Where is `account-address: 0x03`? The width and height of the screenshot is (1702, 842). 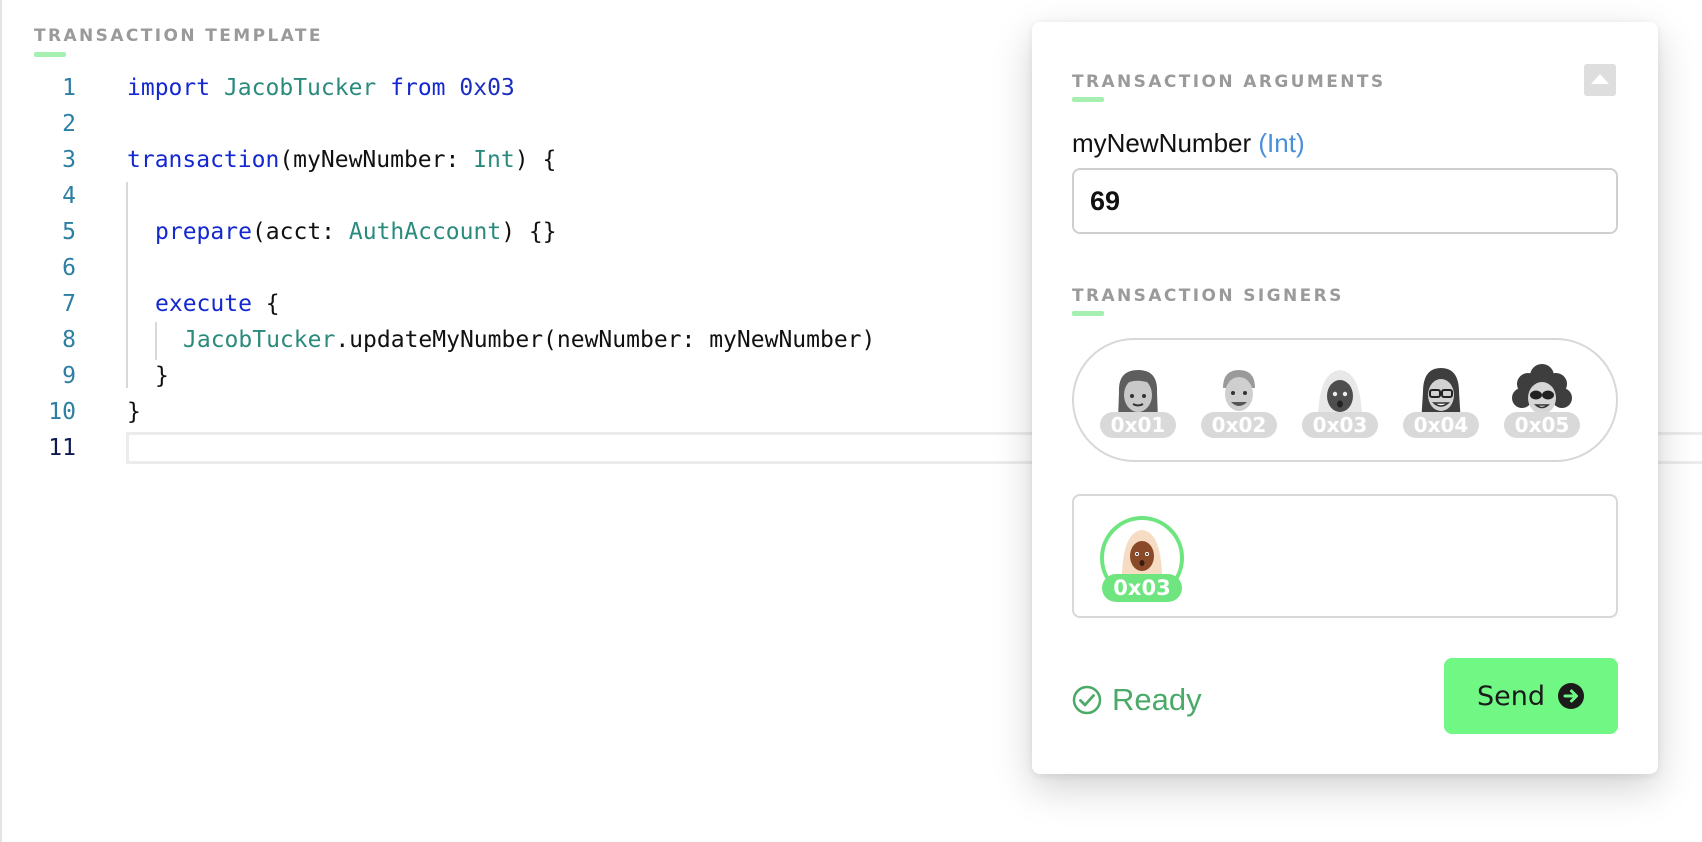
account-address: 0x03 is located at coordinates (1340, 425).